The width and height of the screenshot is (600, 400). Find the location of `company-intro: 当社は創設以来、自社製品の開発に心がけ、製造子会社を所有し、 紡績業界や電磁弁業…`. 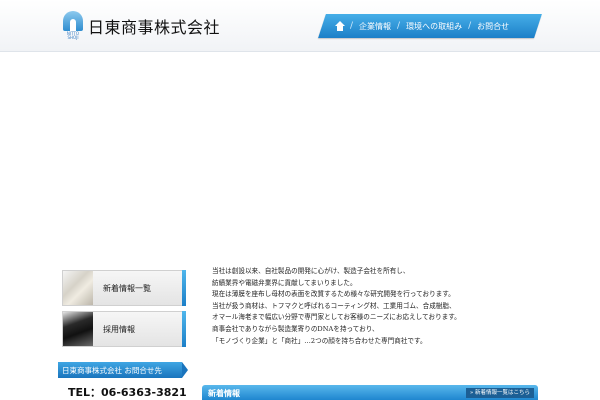

company-intro: 当社は創設以来、自社製品の開発に心がけ、製造子会社を所有し、 紡績業界や電磁弁業… is located at coordinates (362, 306).